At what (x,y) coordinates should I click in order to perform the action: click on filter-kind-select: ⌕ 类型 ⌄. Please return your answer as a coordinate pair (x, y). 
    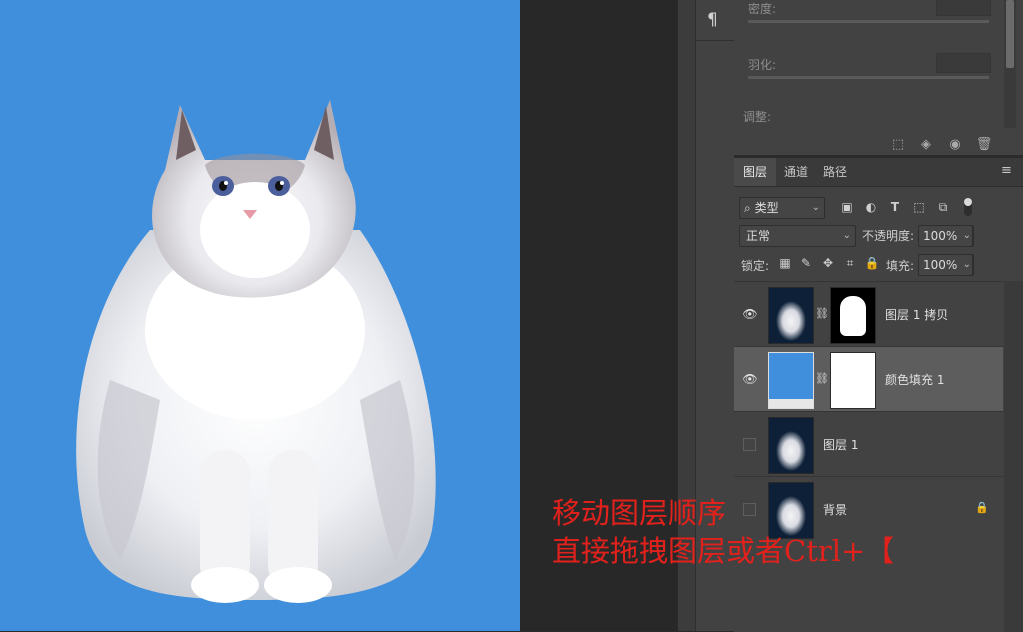
    Looking at the image, I should click on (782, 208).